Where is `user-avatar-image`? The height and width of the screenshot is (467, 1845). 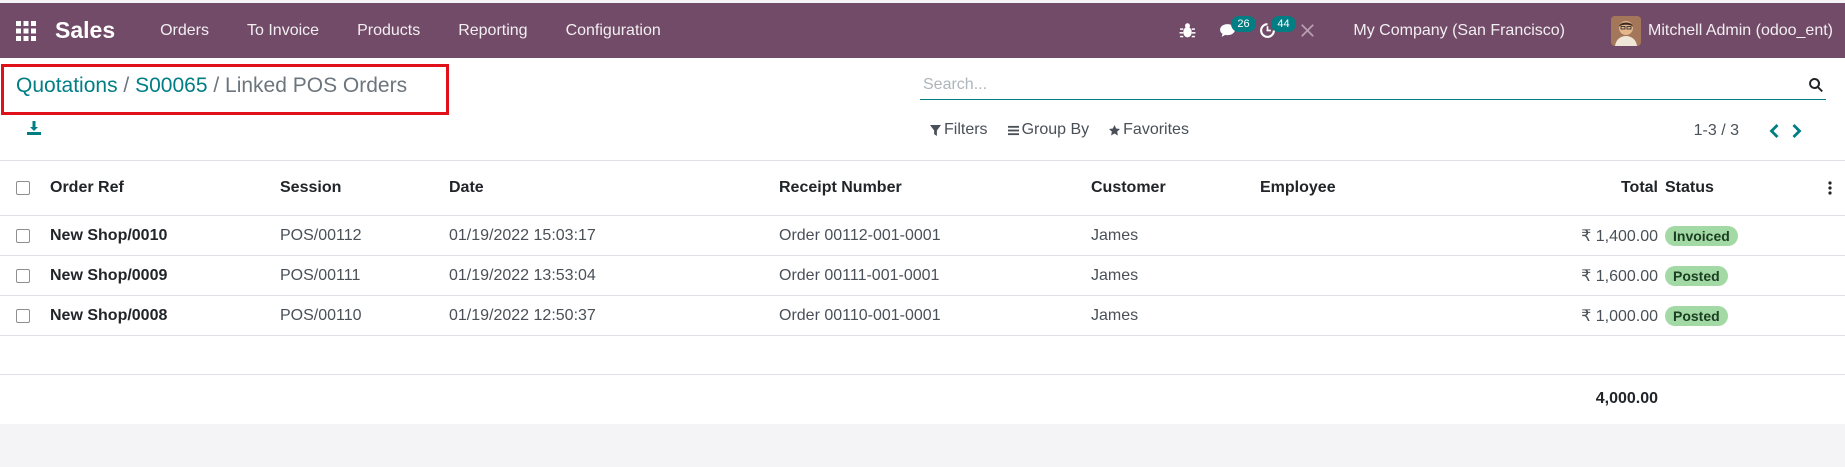
user-avatar-image is located at coordinates (1626, 30).